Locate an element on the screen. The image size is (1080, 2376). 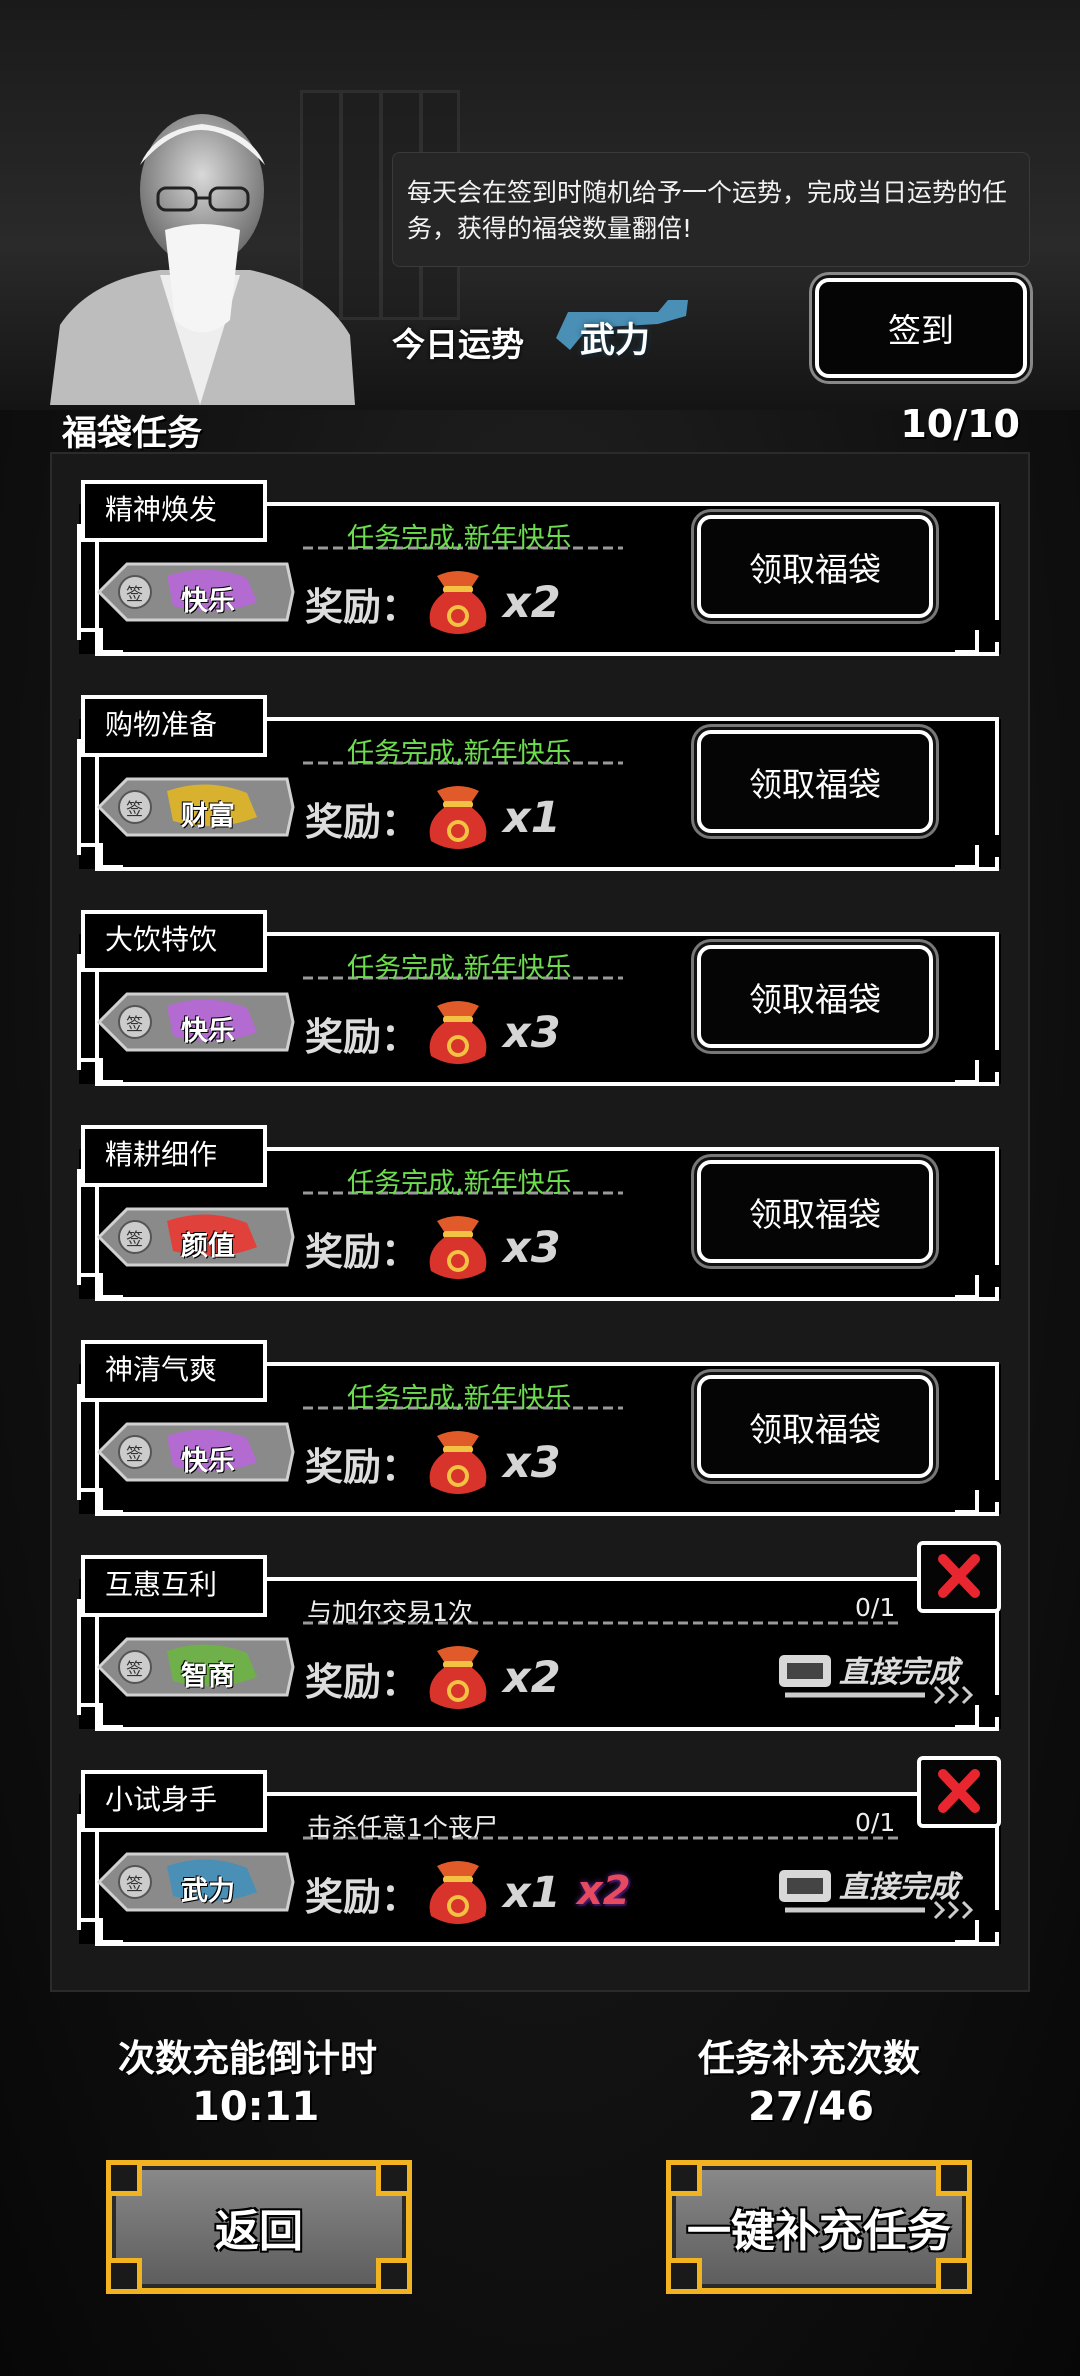
close-icon is located at coordinates (959, 1791).